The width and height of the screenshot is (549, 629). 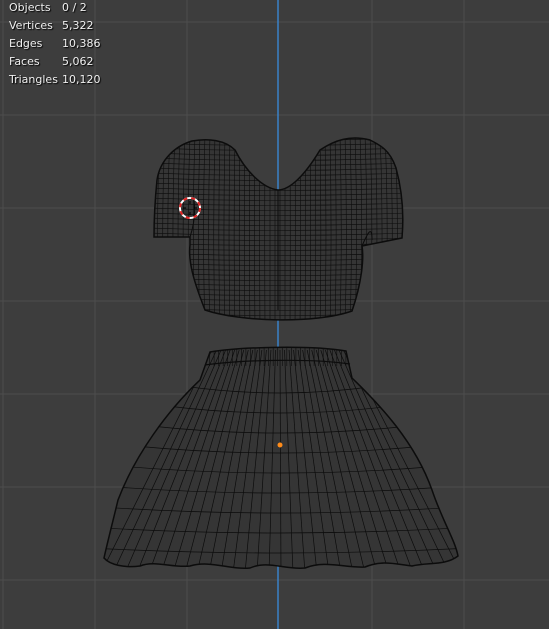 What do you see at coordinates (55, 9) in the screenshot?
I see `stat-objects: Objects 0 / 2` at bounding box center [55, 9].